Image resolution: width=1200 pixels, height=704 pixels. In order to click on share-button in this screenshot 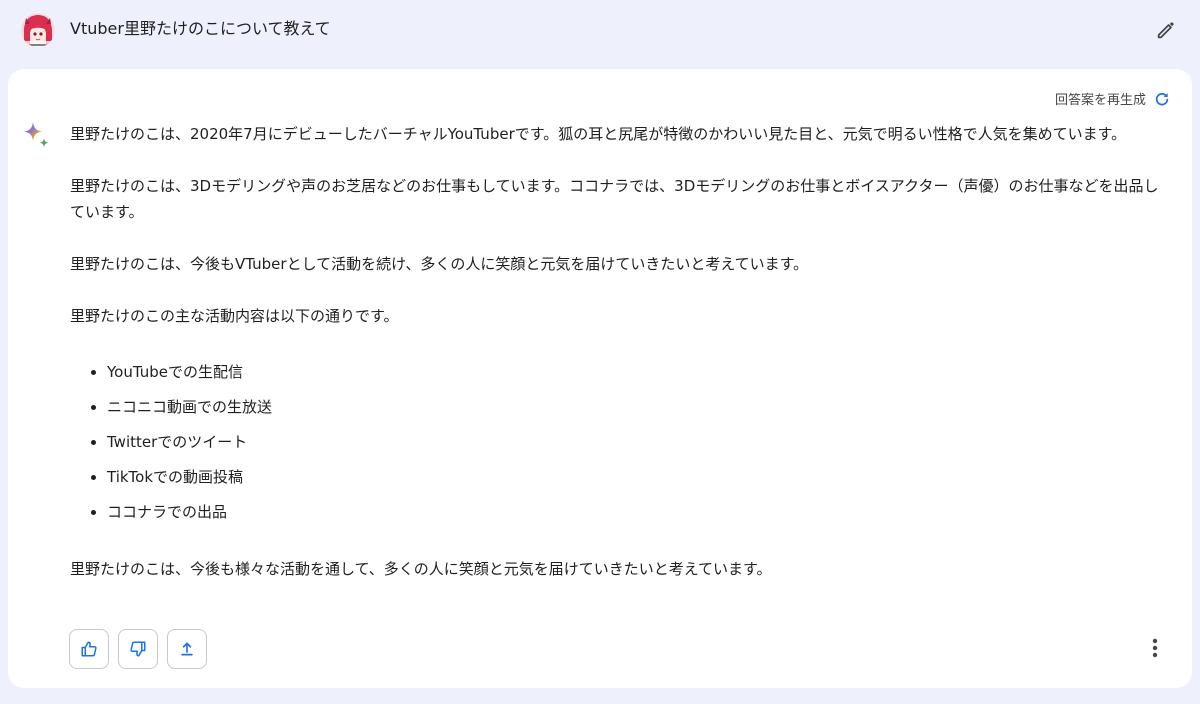, I will do `click(187, 649)`.